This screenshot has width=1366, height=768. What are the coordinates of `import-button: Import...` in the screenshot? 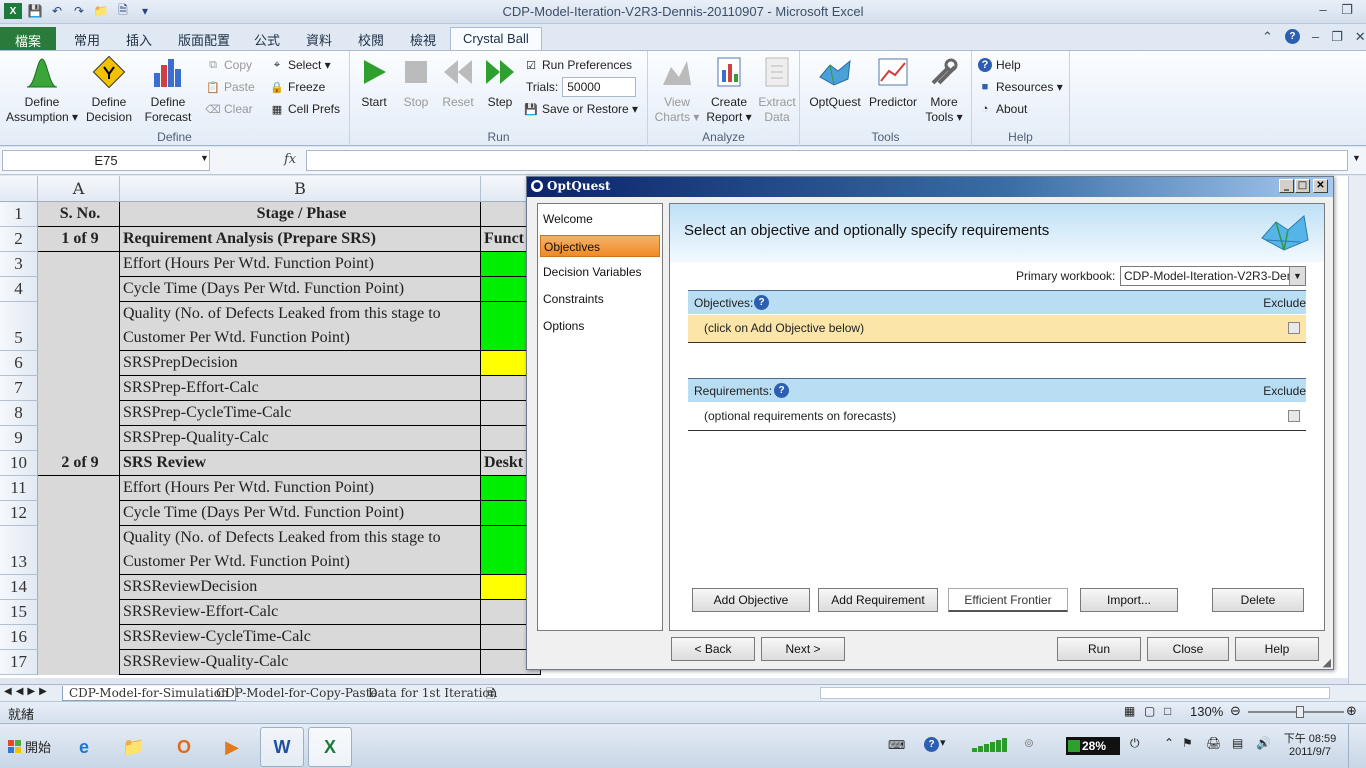 It's located at (1129, 600).